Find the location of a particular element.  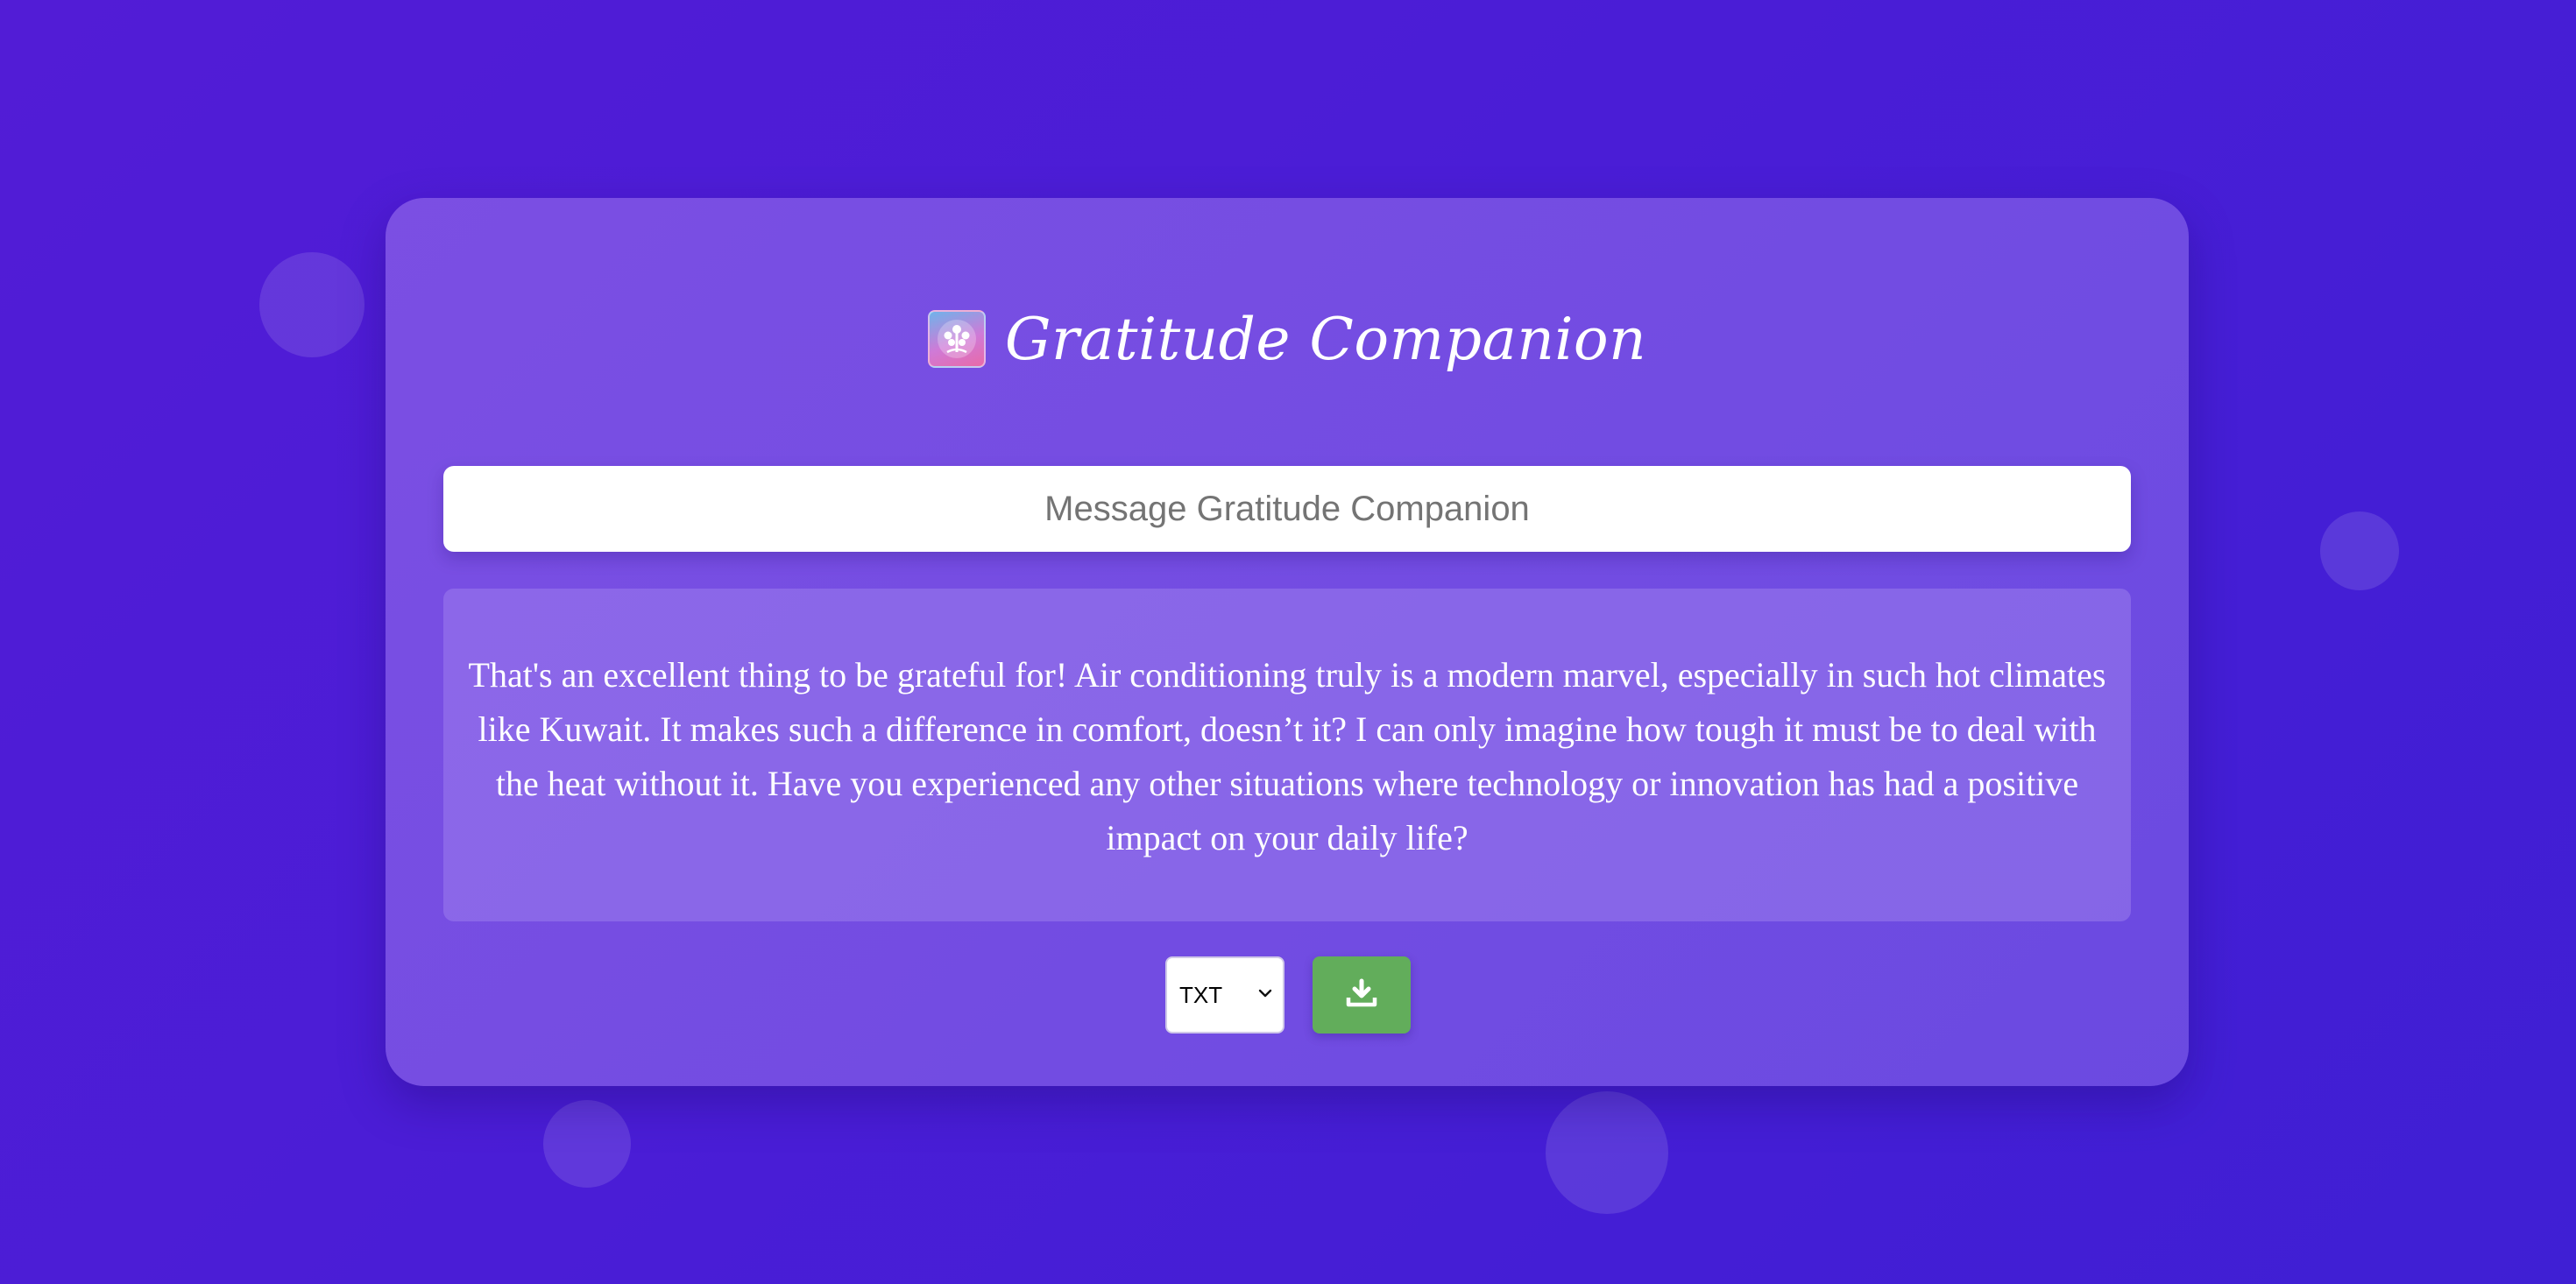

export-controls: TXT is located at coordinates (1287, 996).